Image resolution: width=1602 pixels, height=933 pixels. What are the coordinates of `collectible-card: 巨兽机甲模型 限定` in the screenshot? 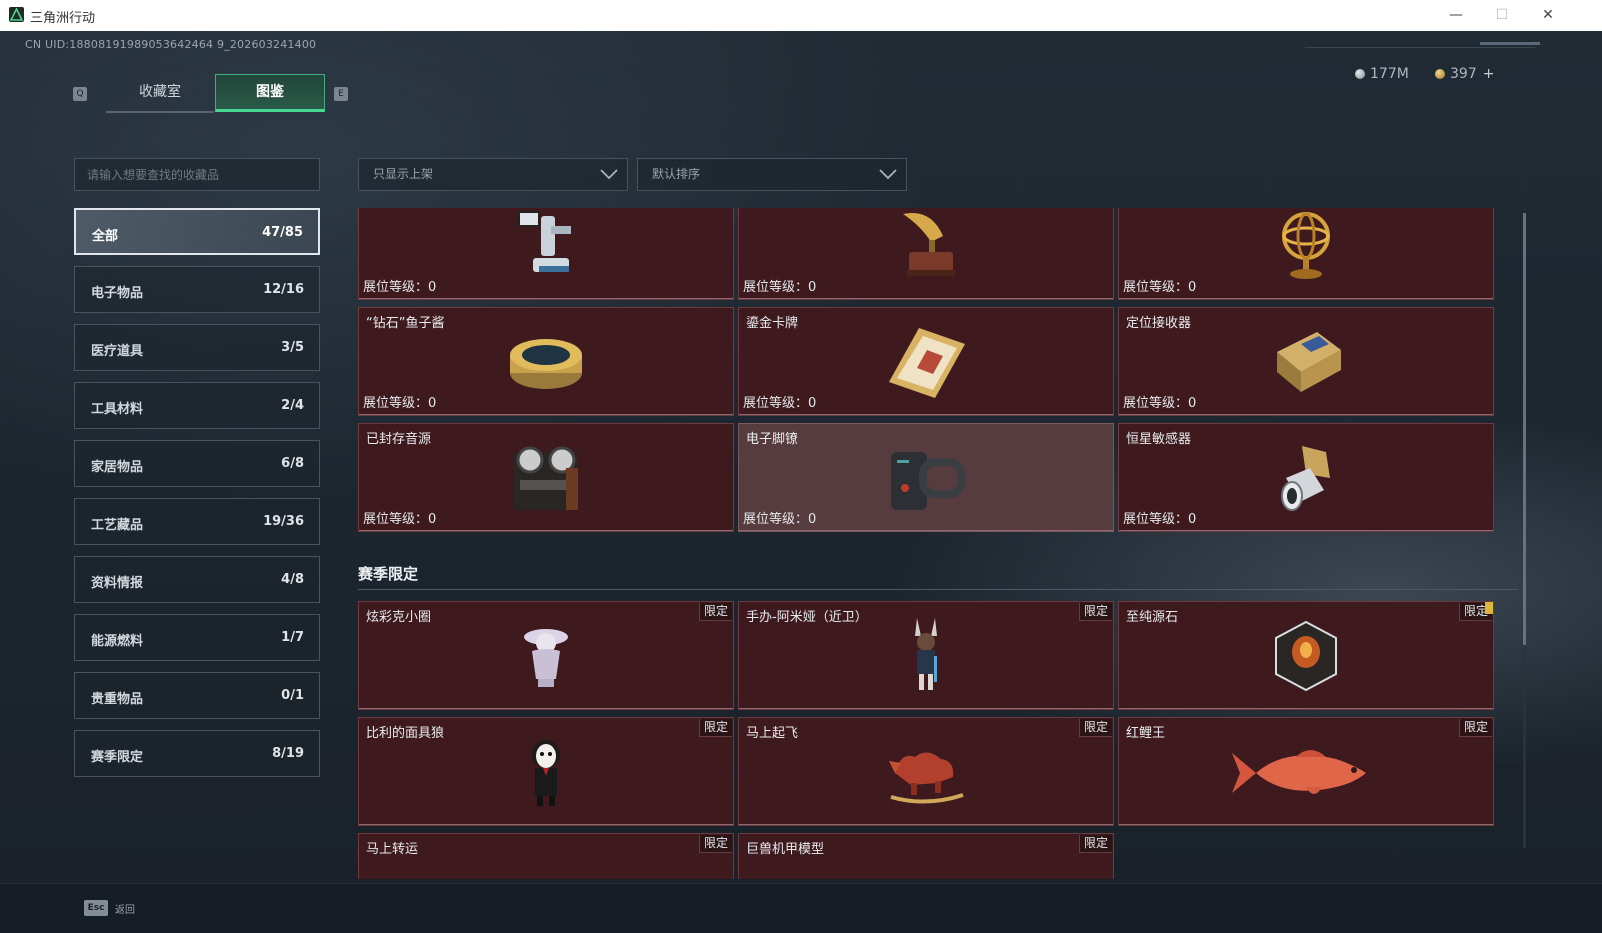 It's located at (926, 856).